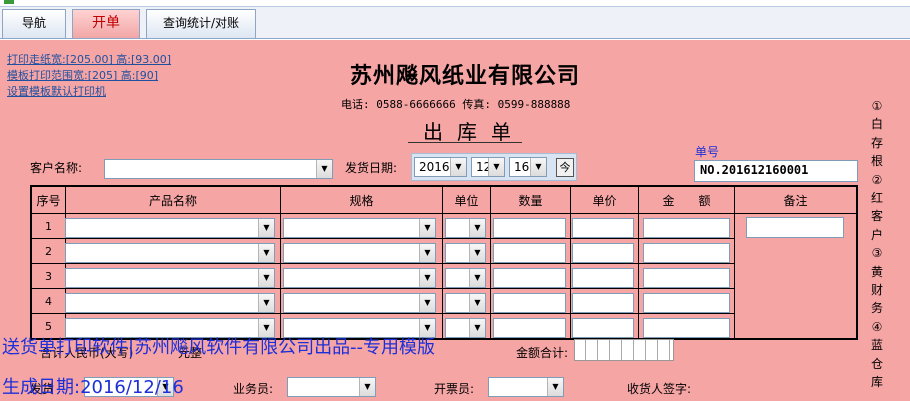 This screenshot has width=910, height=401. What do you see at coordinates (253, 389) in the screenshot?
I see `salesperson-label: 业务员:` at bounding box center [253, 389].